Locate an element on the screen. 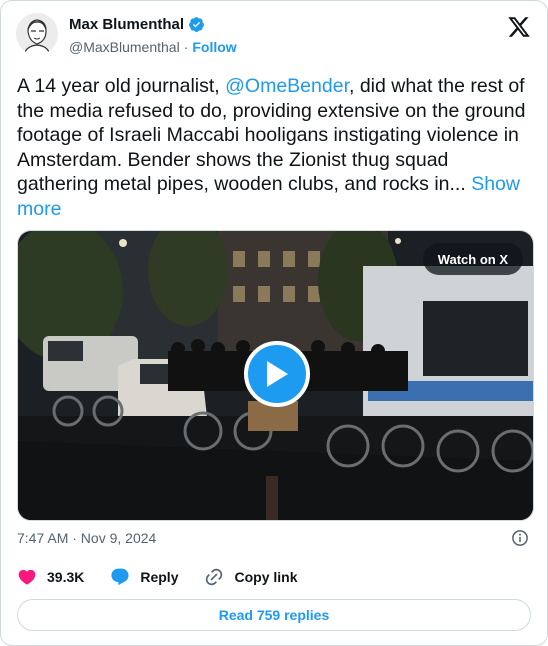 This screenshot has height=646, width=548. link-icon is located at coordinates (214, 577).